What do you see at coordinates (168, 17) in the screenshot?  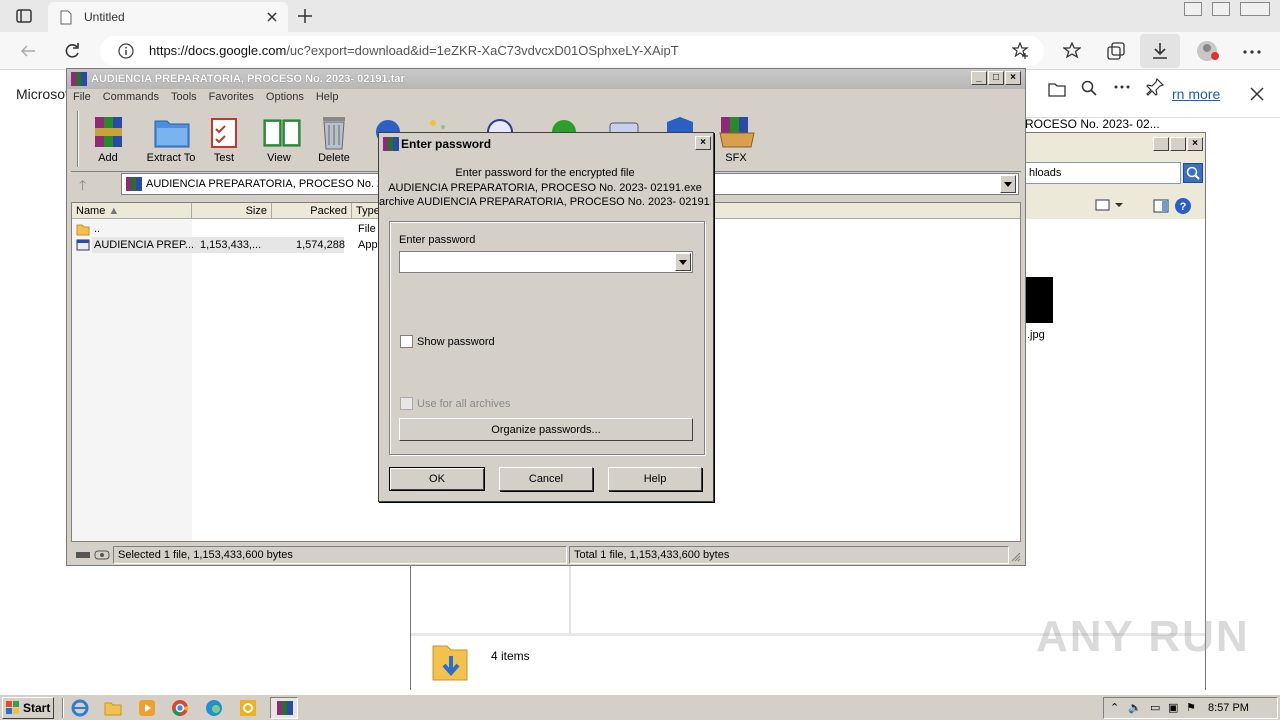 I see `browser-tab: Untitled` at bounding box center [168, 17].